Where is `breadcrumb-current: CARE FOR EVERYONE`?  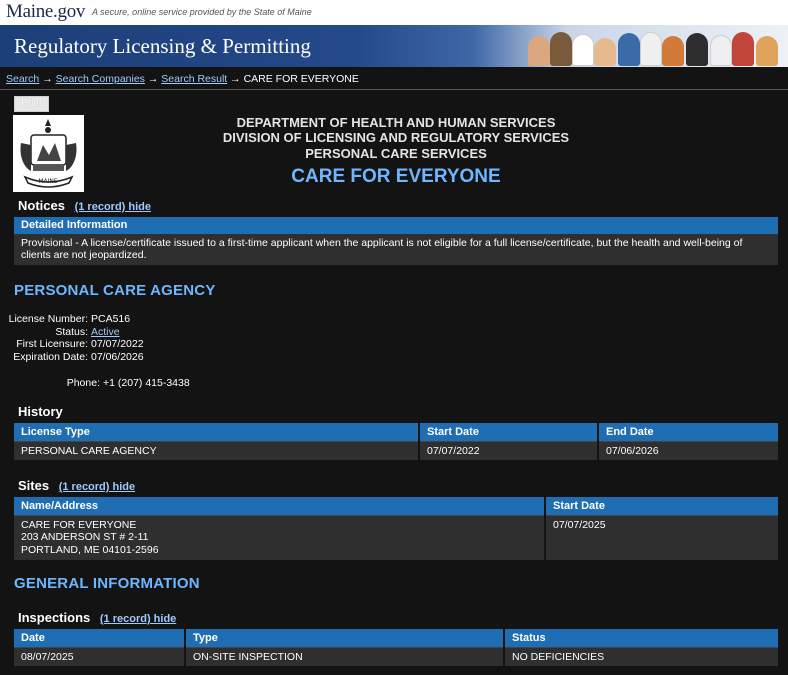
breadcrumb-current: CARE FOR EVERYONE is located at coordinates (301, 79).